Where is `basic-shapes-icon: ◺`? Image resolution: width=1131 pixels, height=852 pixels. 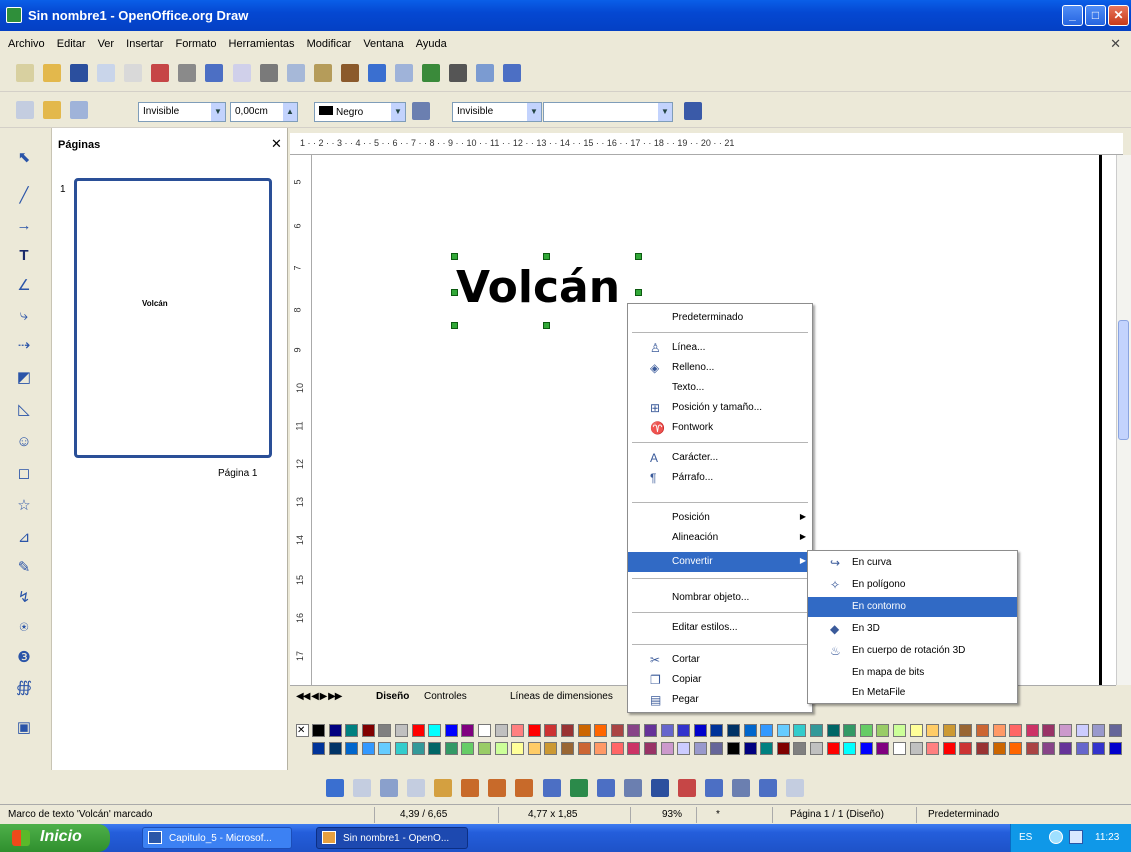 basic-shapes-icon: ◺ is located at coordinates (24, 410).